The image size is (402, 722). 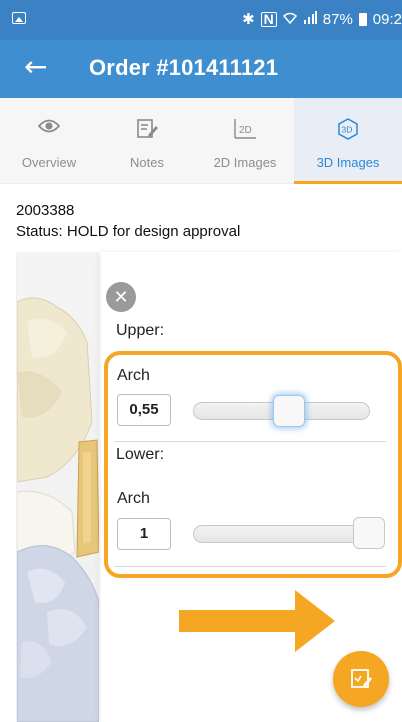 What do you see at coordinates (49, 162) in the screenshot?
I see `tab-overview-label: Overview` at bounding box center [49, 162].